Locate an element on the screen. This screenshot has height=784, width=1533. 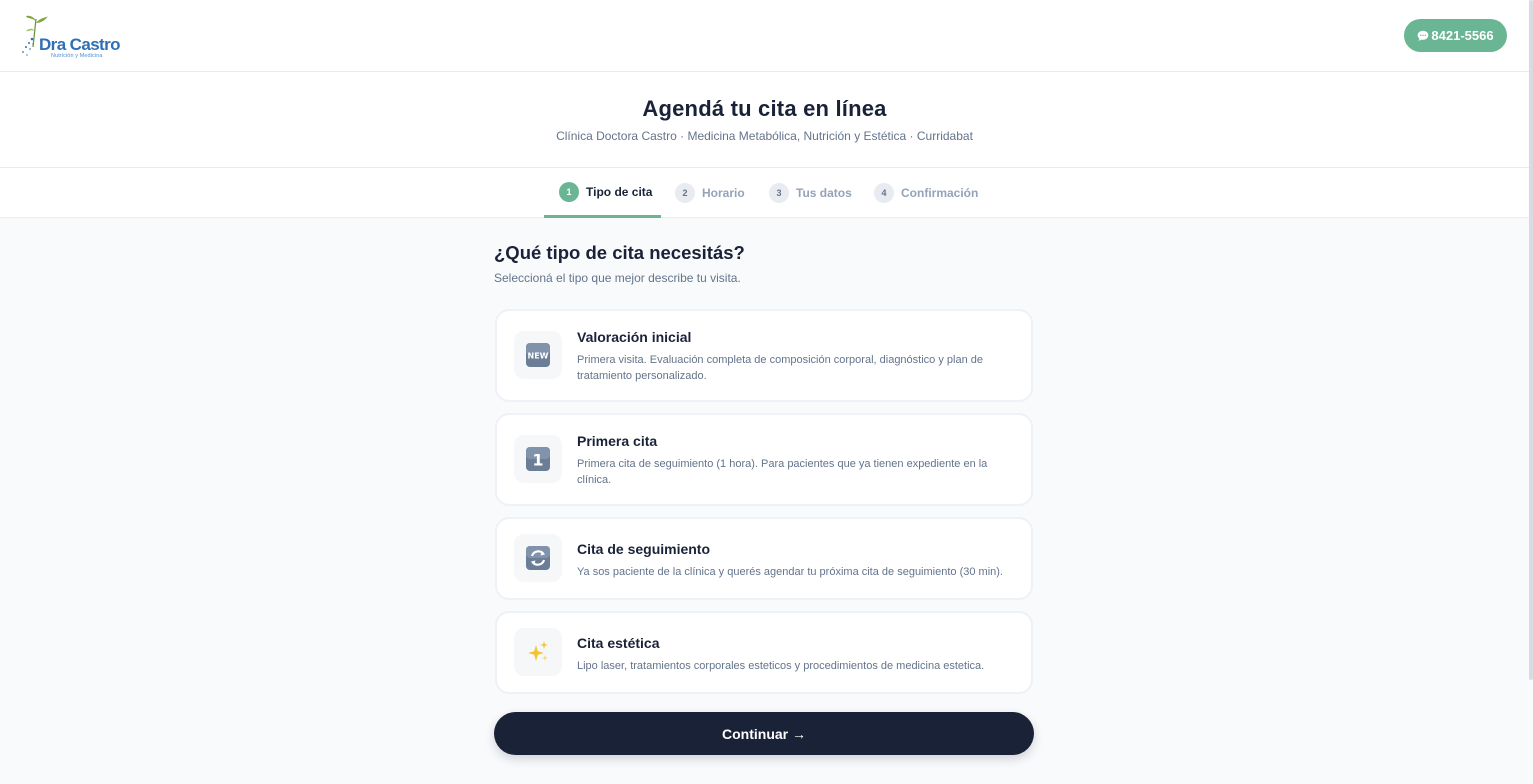
logo-subtitle: Nutrición y Medicina is located at coordinates (77, 56).